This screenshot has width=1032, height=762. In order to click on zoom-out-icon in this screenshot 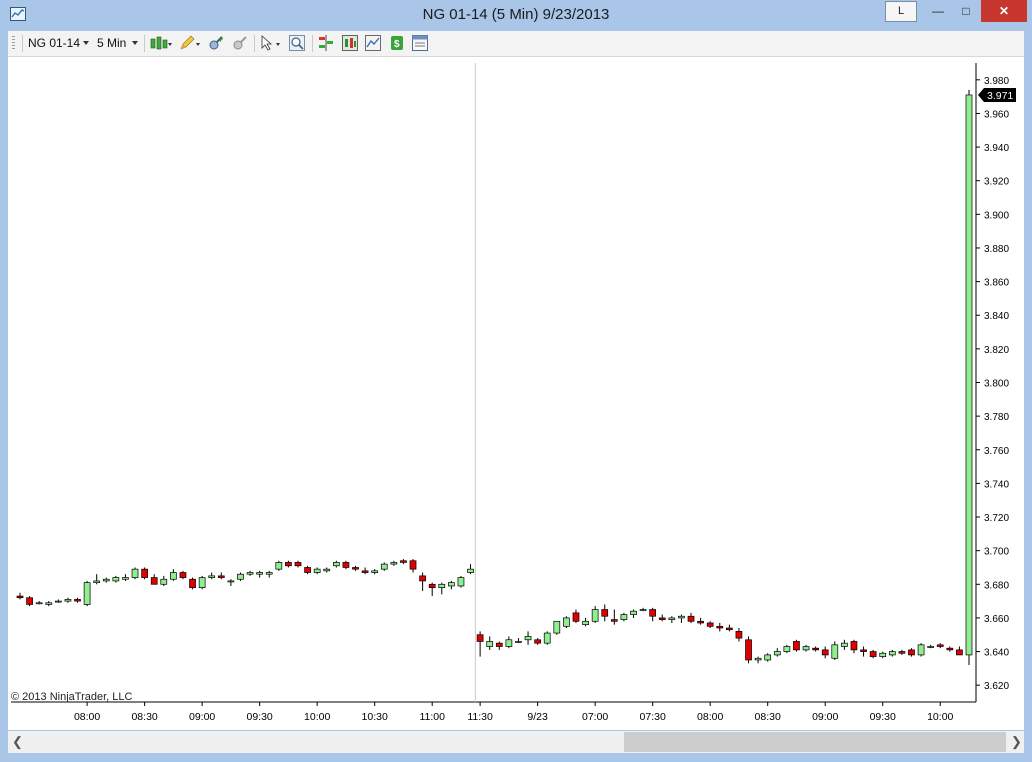, I will do `click(240, 43)`.